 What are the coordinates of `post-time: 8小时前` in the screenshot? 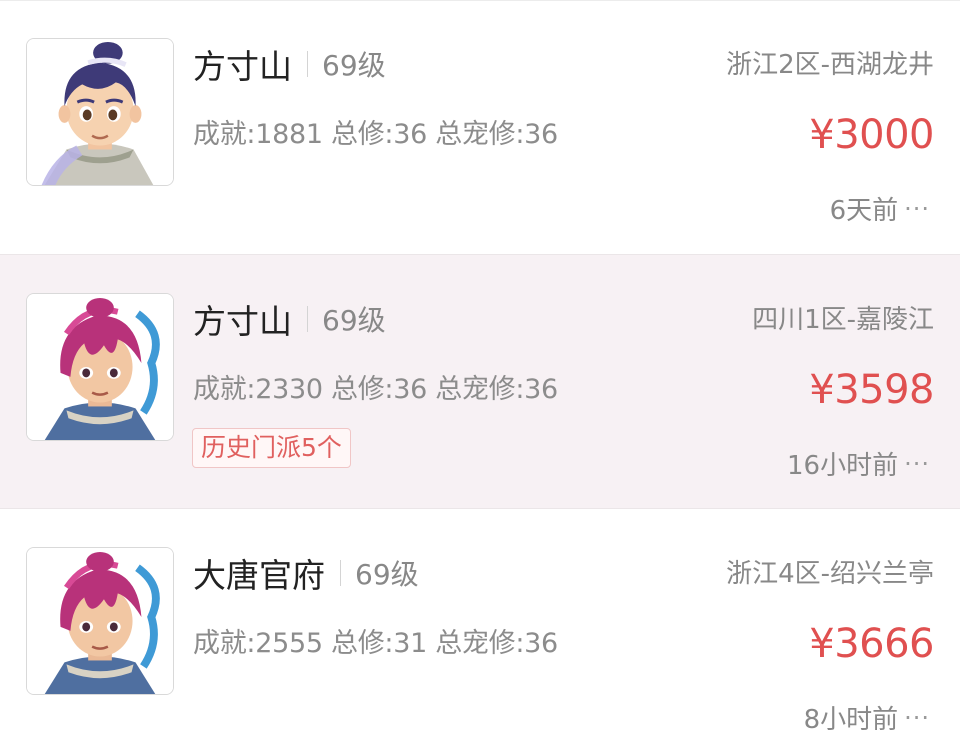 It's located at (851, 720).